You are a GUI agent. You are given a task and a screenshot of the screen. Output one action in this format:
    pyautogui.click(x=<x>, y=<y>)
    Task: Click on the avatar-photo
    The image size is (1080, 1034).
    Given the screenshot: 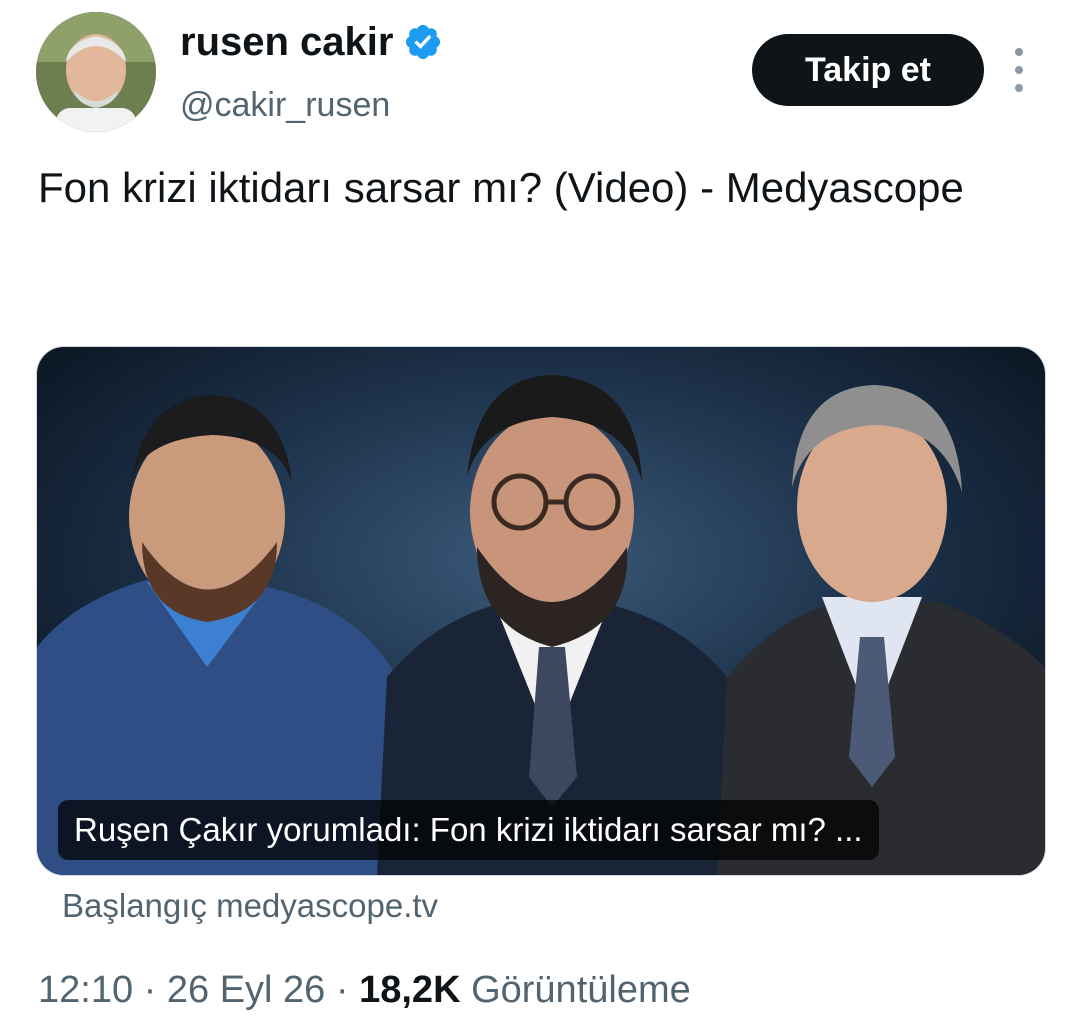 What is the action you would take?
    pyautogui.click(x=96, y=72)
    